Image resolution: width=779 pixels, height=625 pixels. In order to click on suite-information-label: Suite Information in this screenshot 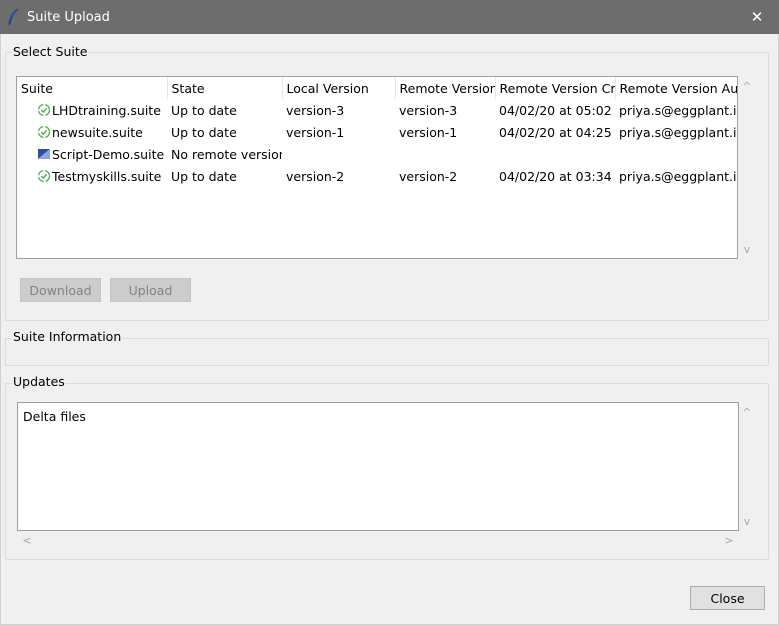, I will do `click(67, 336)`.